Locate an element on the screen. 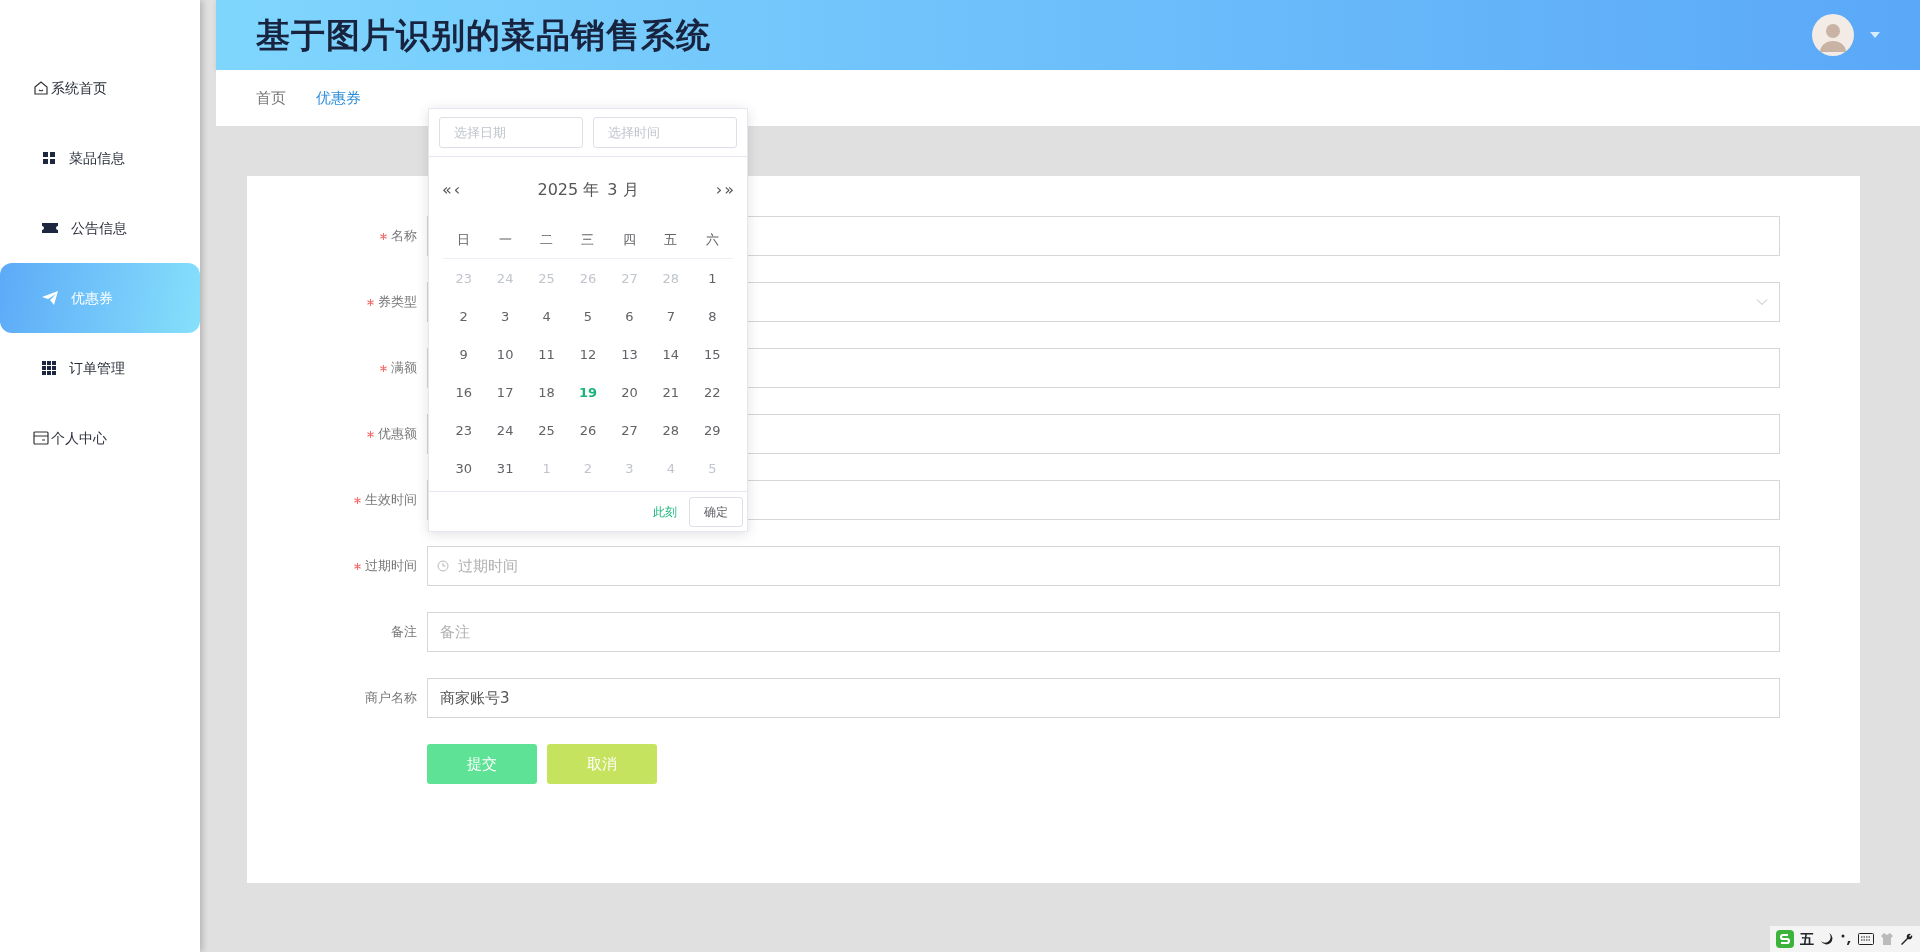 Image resolution: width=1920 pixels, height=952 pixels. calendar-day: 17 is located at coordinates (505, 393).